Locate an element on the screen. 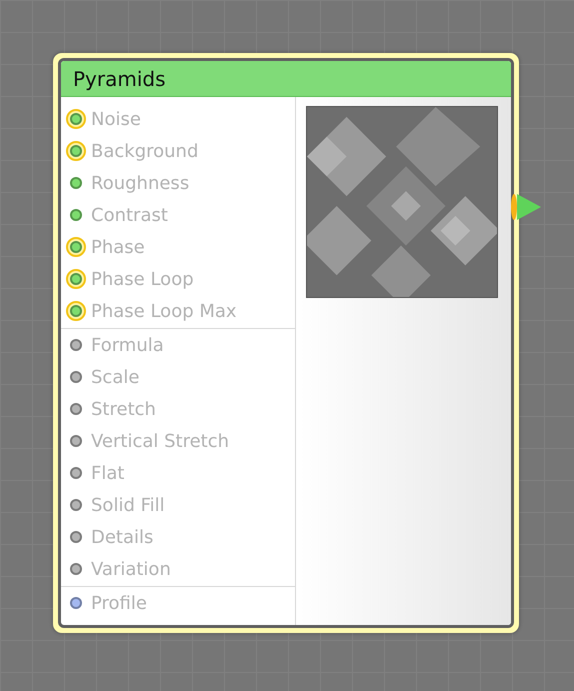 The width and height of the screenshot is (574, 691). output-port-icon is located at coordinates (526, 207).